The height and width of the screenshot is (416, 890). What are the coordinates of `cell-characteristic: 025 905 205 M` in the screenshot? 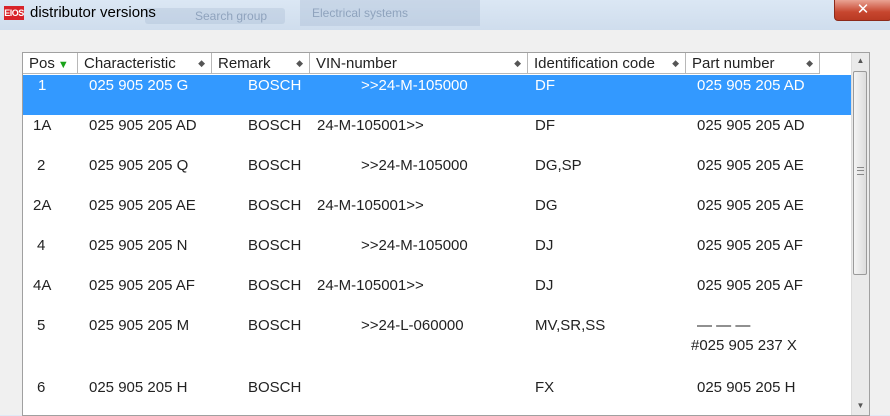 It's located at (139, 325).